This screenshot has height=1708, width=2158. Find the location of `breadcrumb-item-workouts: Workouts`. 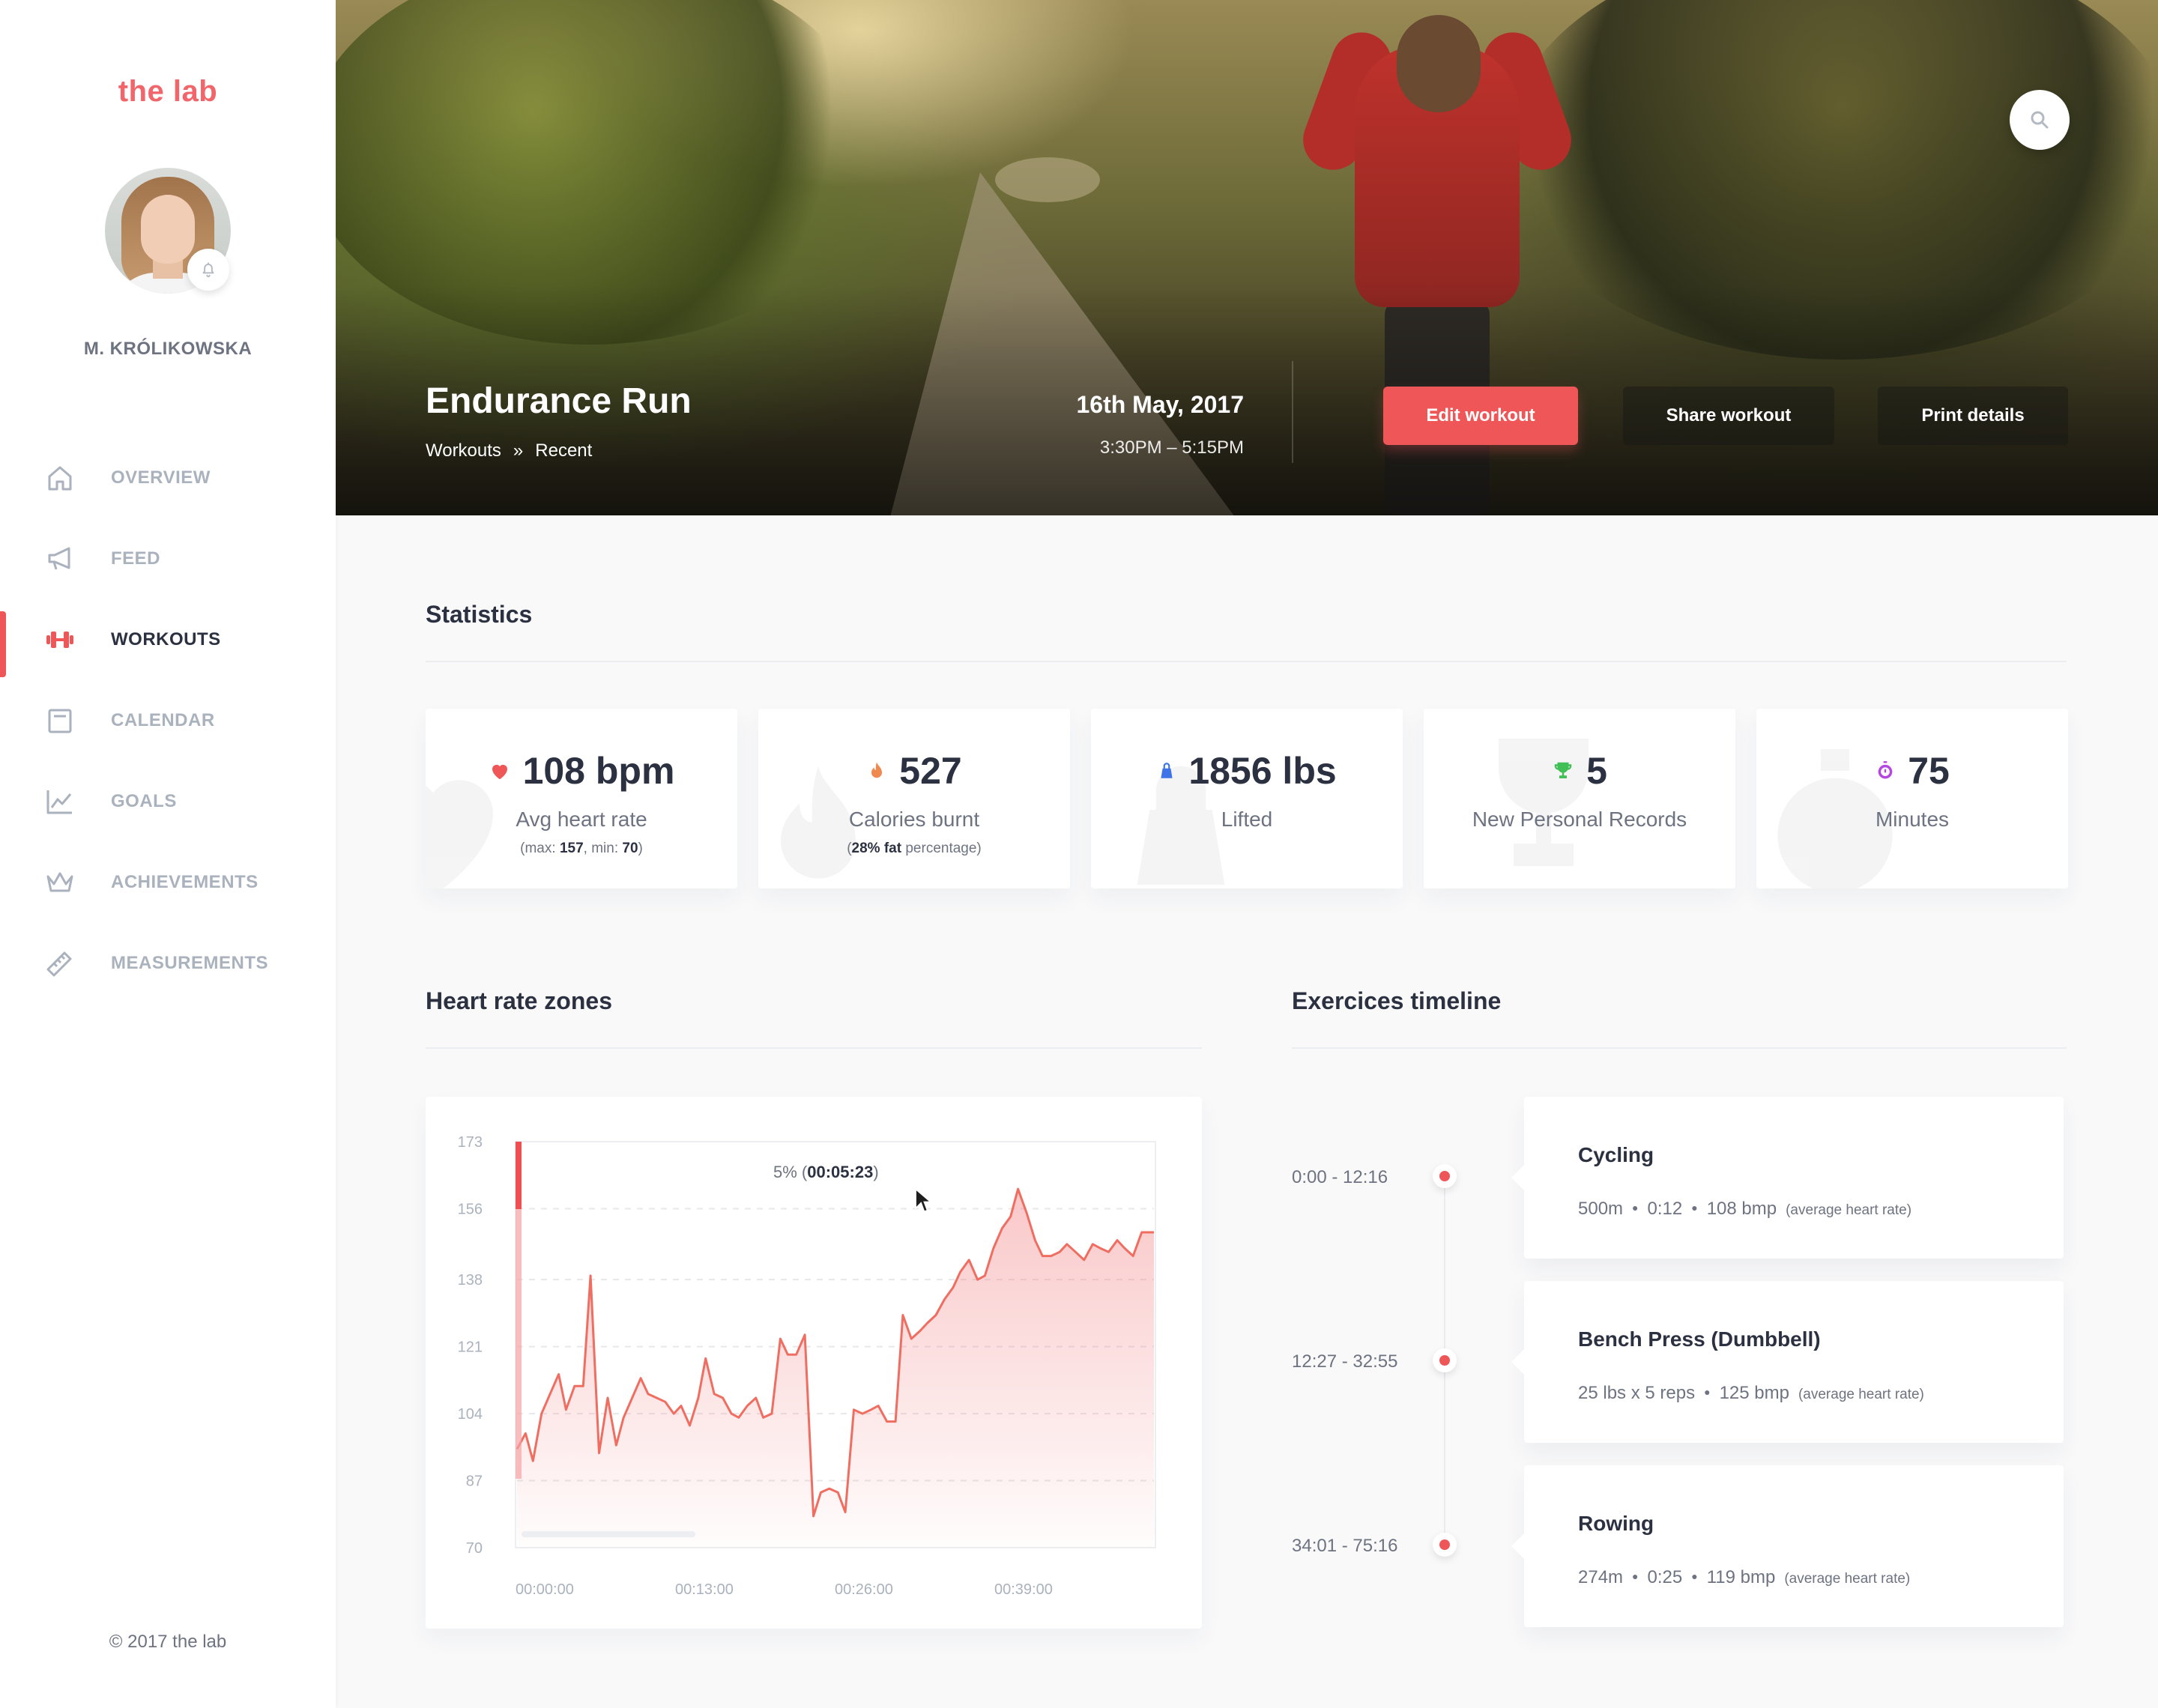

breadcrumb-item-workouts: Workouts is located at coordinates (463, 450).